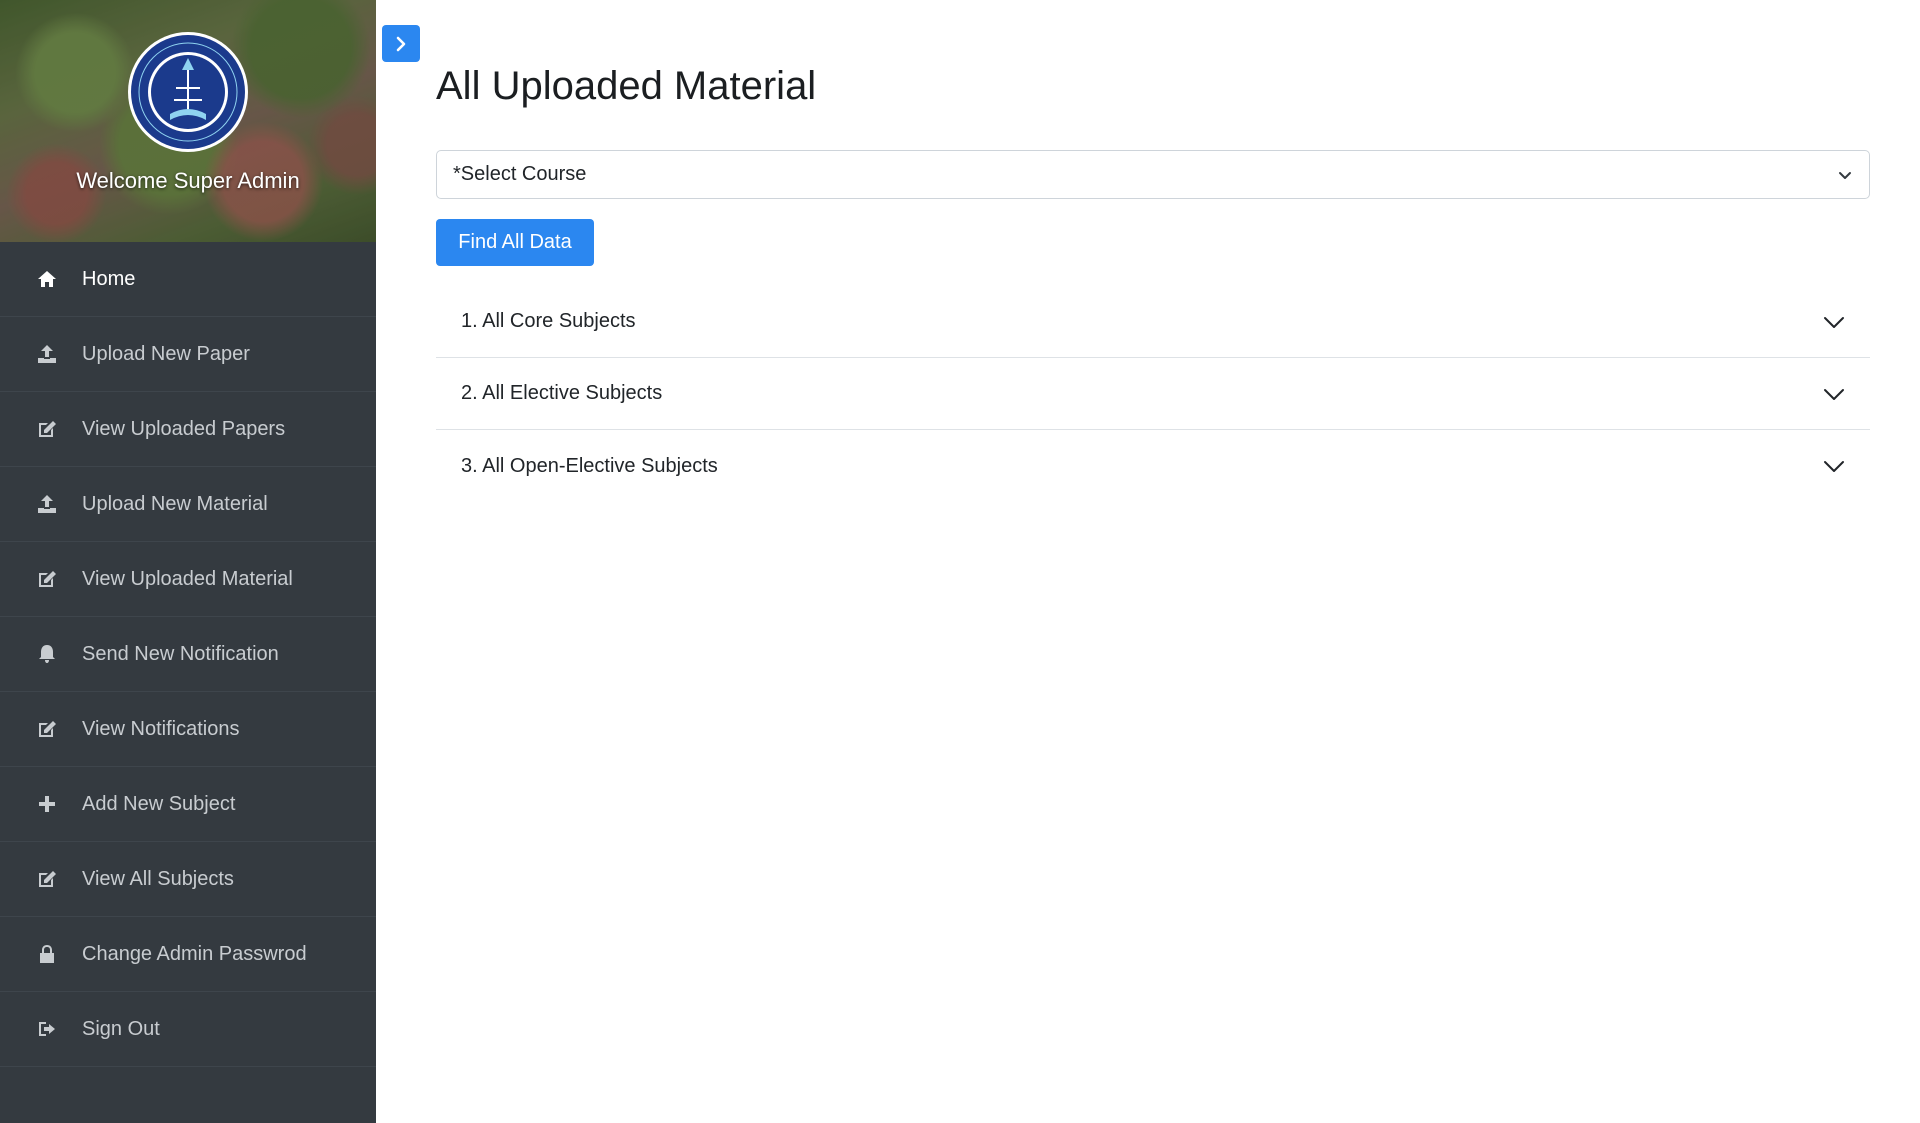 This screenshot has height=1123, width=1920. I want to click on course-select: *Select Course, so click(1153, 174).